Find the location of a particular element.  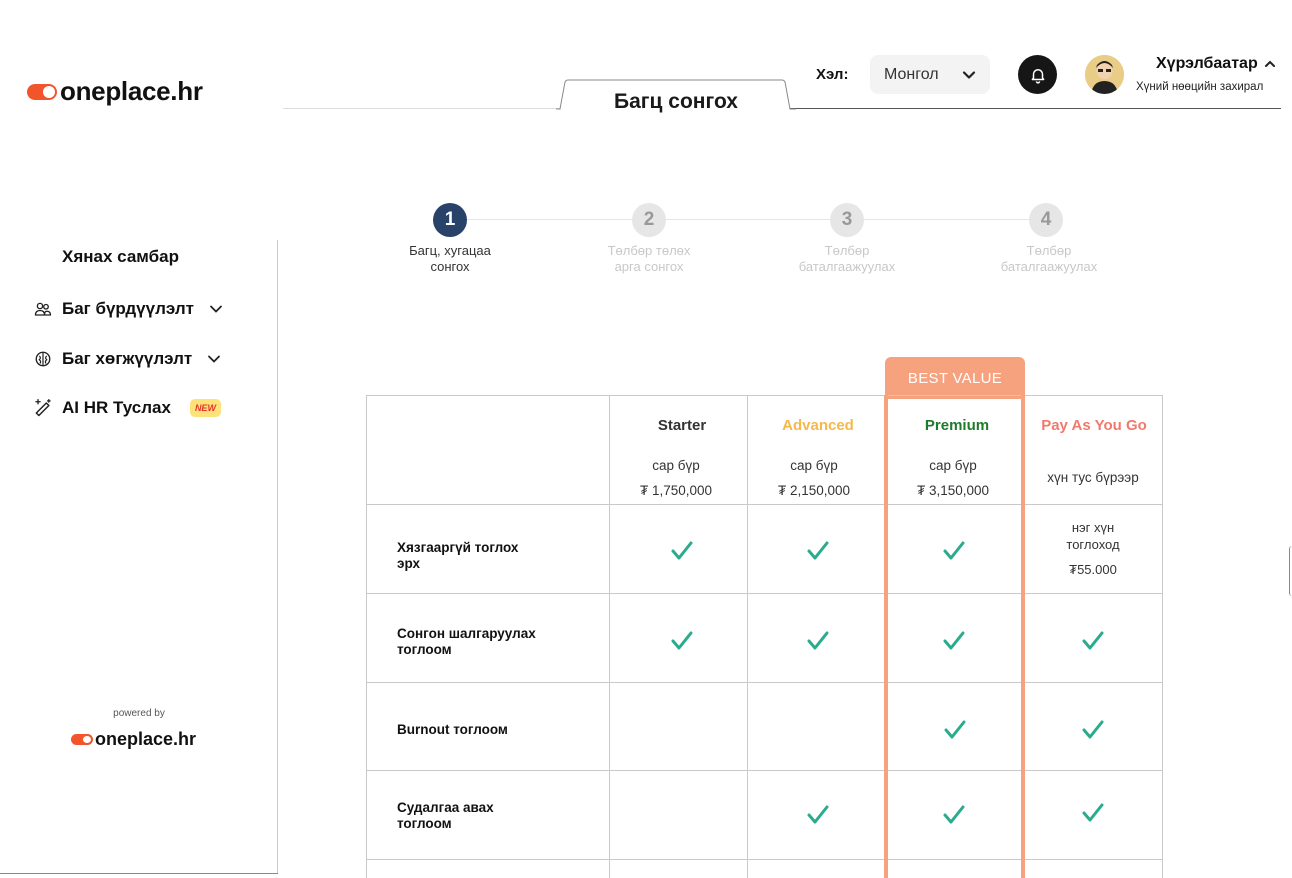

table-border-top is located at coordinates (764, 395).